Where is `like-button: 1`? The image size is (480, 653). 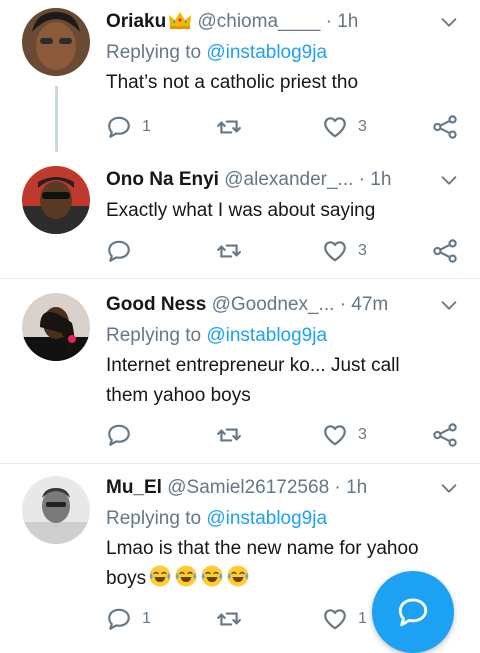
like-button: 1 is located at coordinates (344, 619).